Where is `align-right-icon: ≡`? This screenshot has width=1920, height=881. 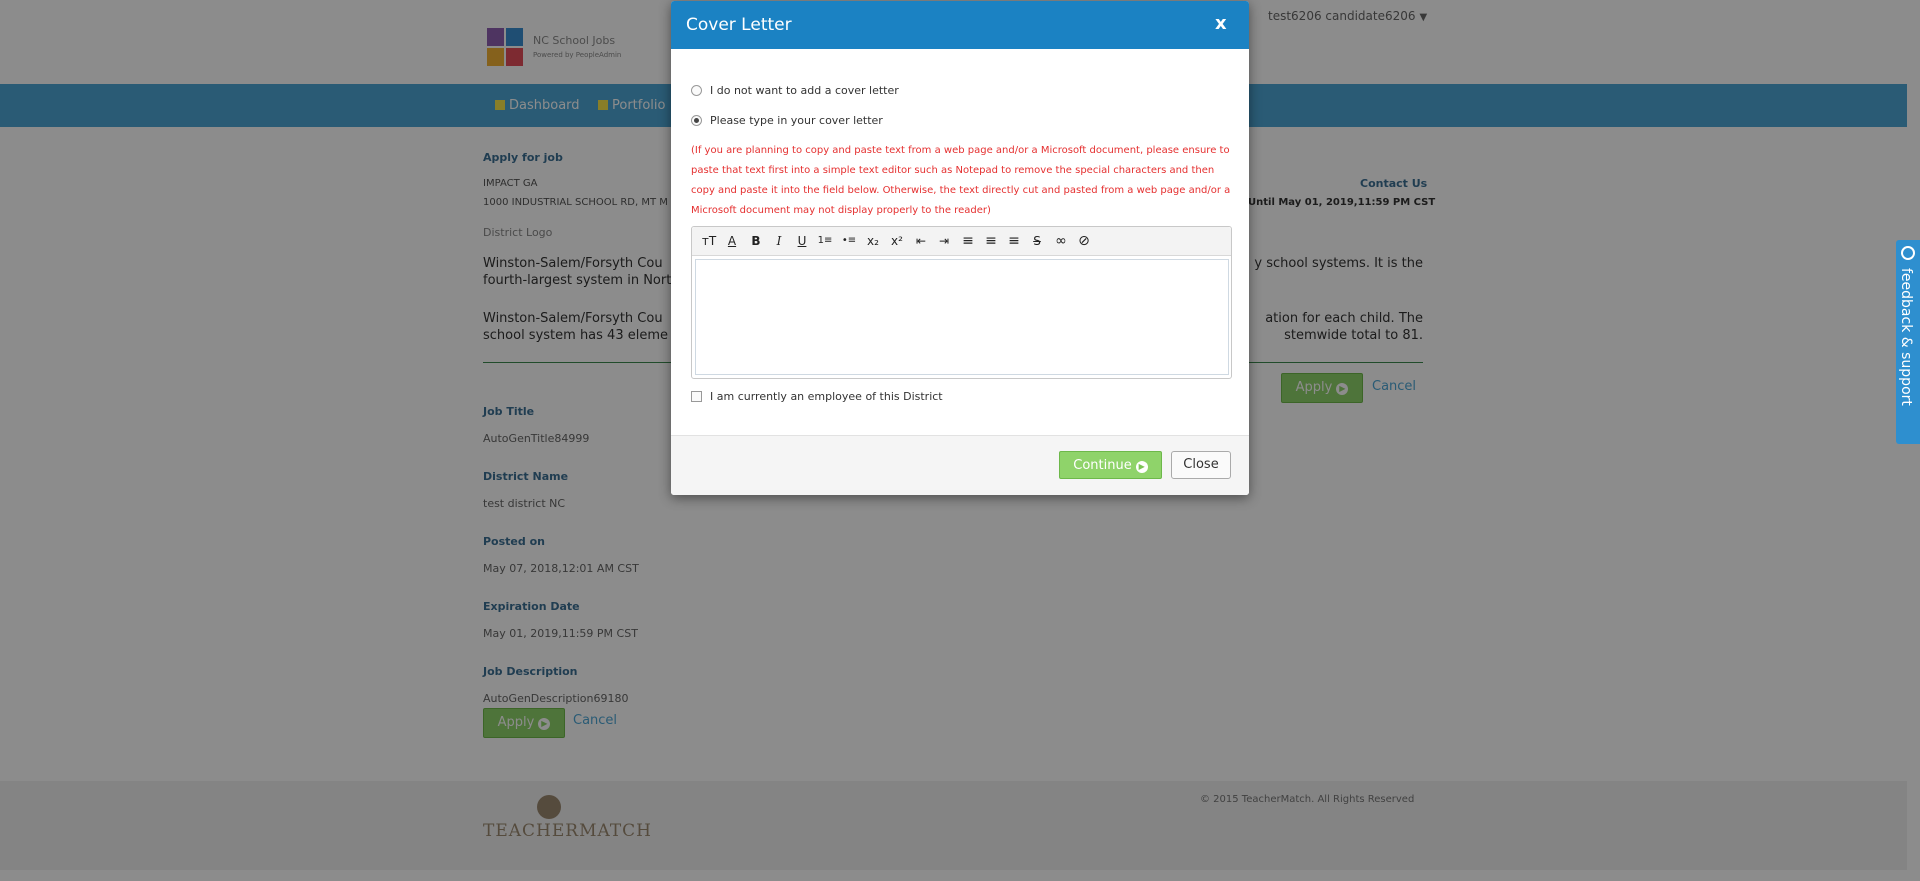 align-right-icon: ≡ is located at coordinates (1014, 241).